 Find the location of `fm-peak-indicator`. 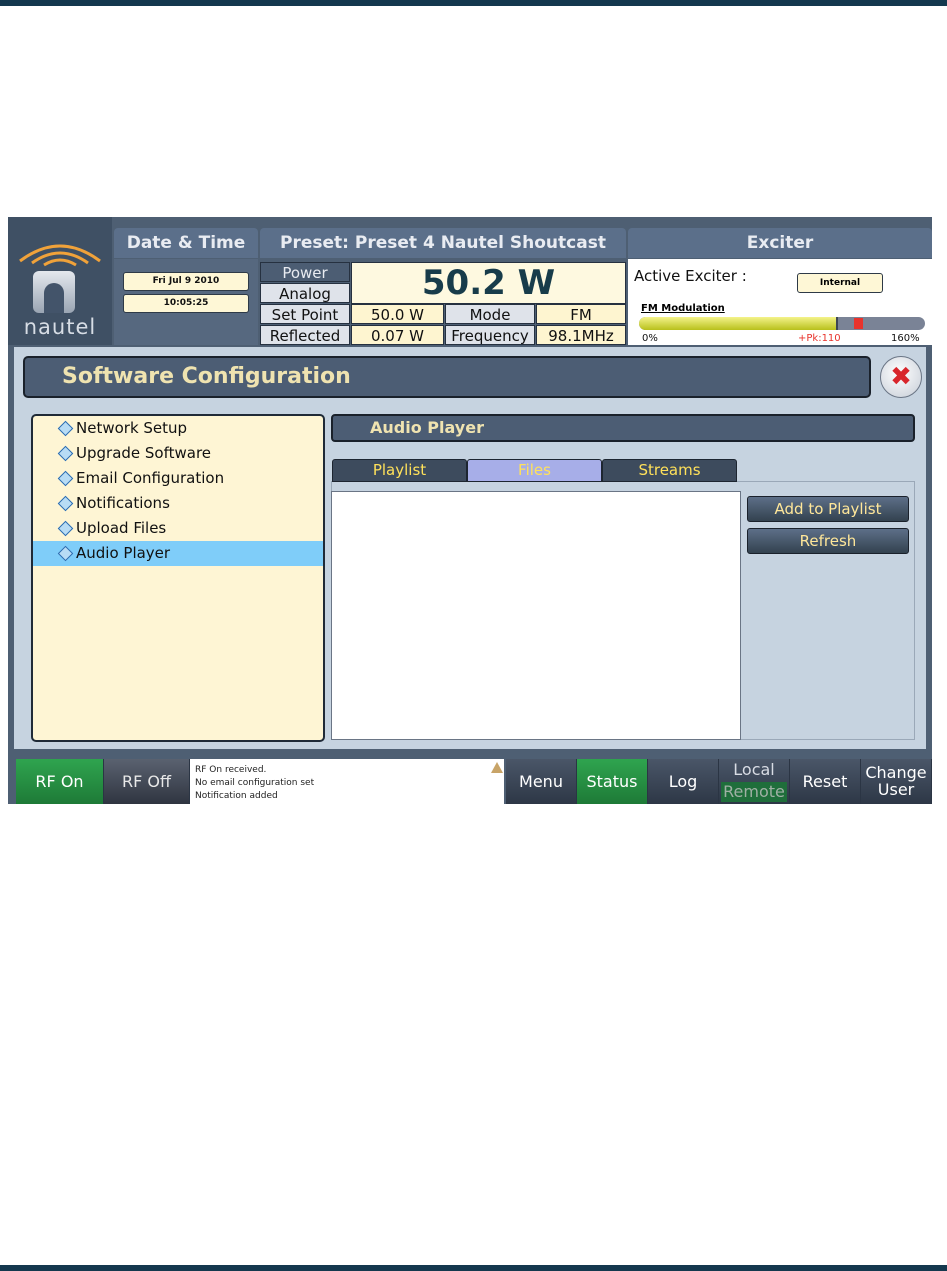

fm-peak-indicator is located at coordinates (858, 323).